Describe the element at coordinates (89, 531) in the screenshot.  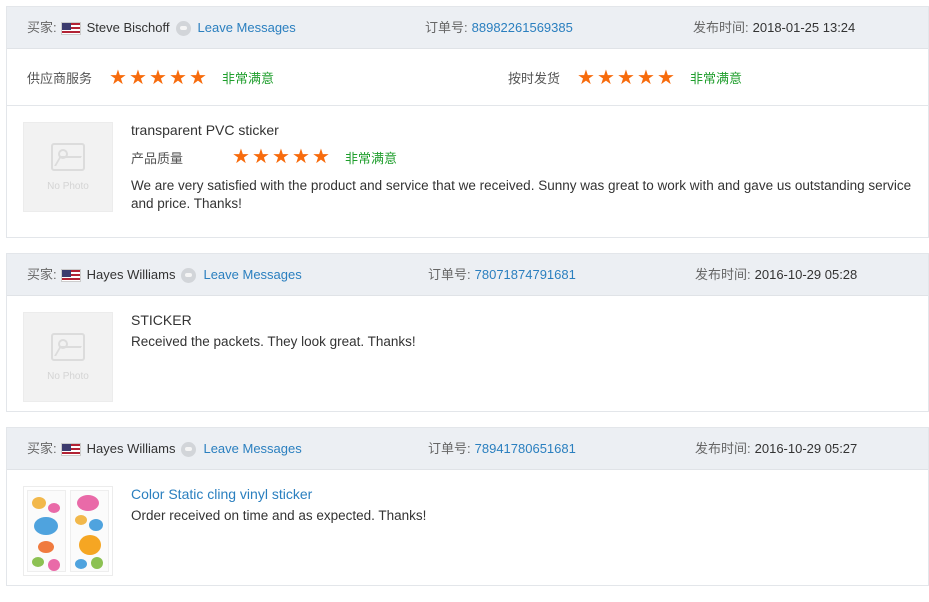
I see `sticker-sheet-right` at that location.